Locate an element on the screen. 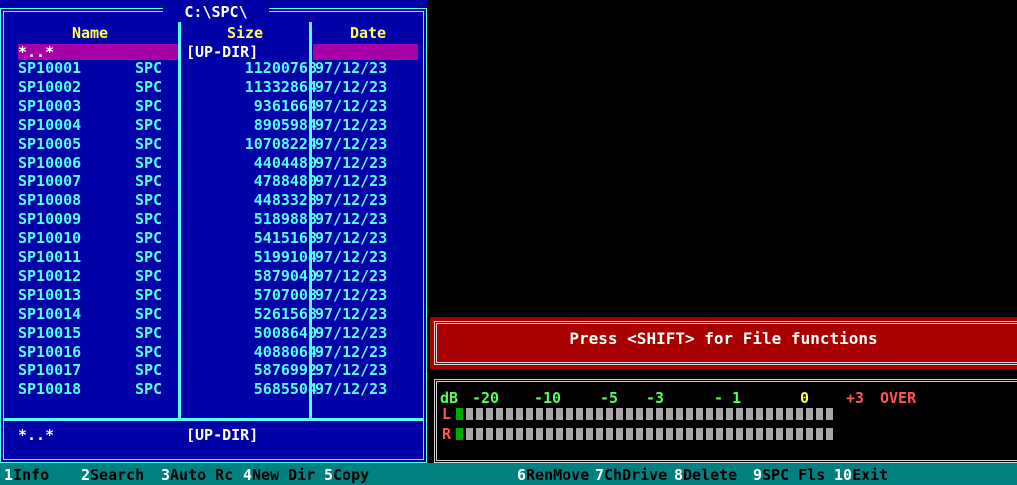  column-header-name: Name is located at coordinates (90, 33).